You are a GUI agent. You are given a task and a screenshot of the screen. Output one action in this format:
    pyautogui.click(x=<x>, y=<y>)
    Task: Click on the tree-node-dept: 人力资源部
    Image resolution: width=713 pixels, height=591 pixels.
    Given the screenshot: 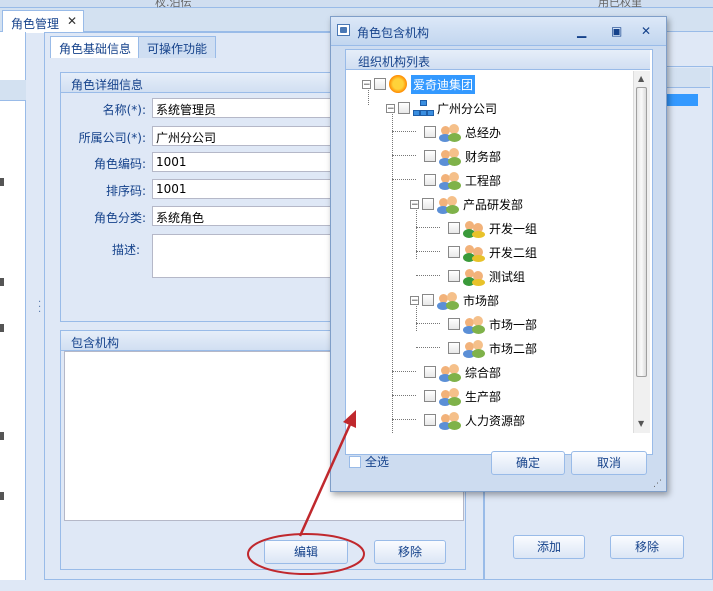 What is the action you would take?
    pyautogui.click(x=474, y=420)
    